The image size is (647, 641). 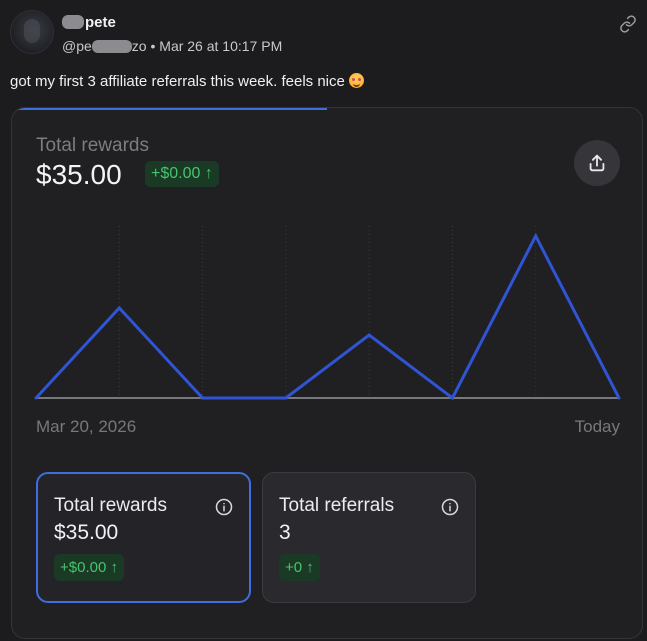 I want to click on stat-change-badge: +$0.00 ↑, so click(x=89, y=567).